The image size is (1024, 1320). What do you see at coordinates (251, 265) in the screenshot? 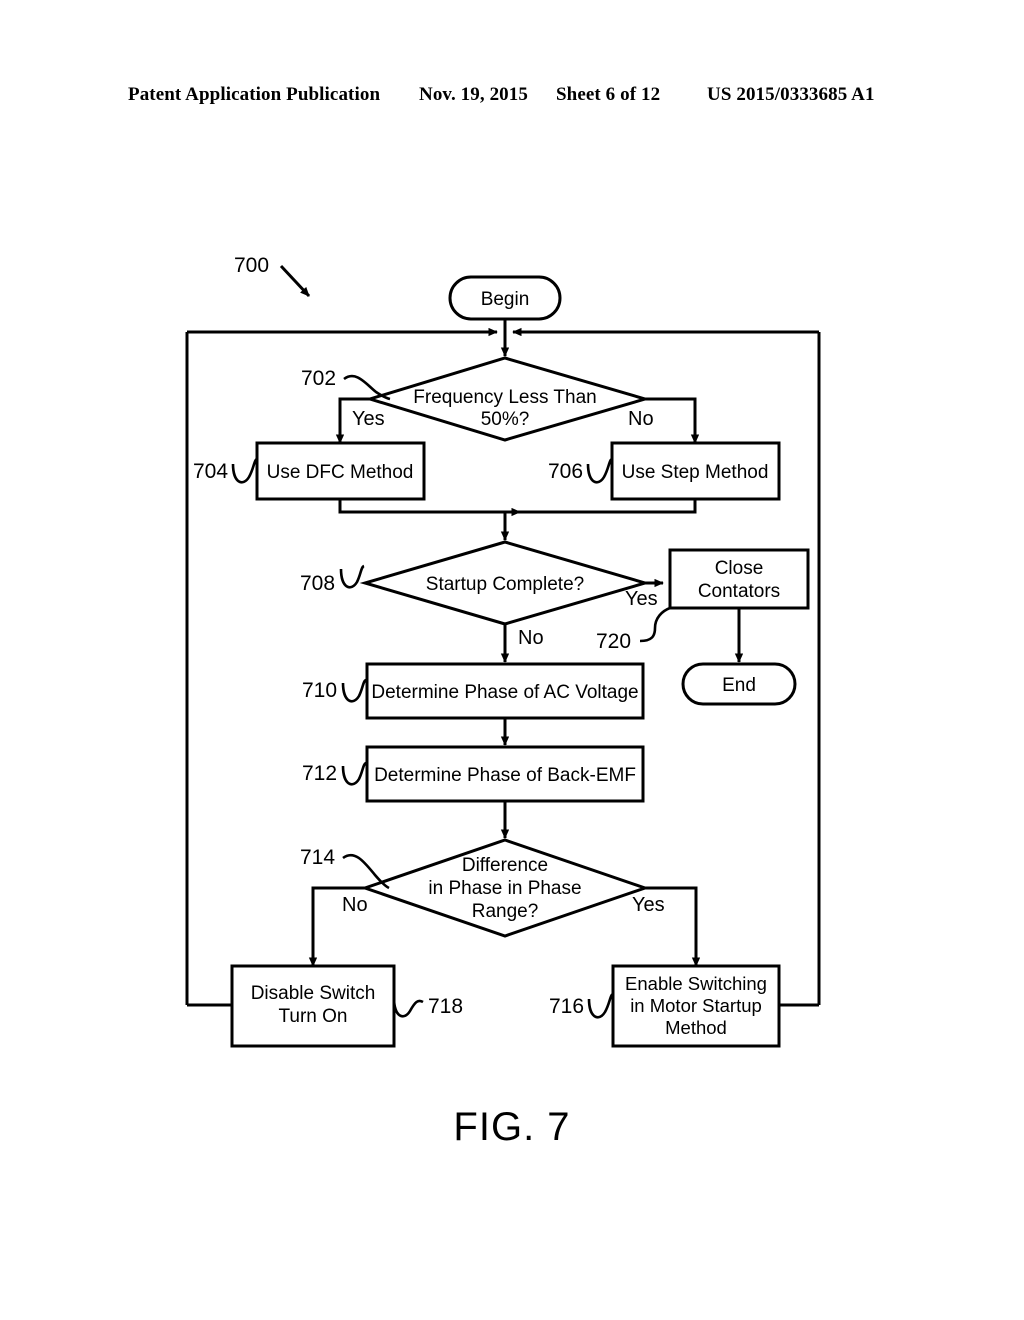
I see `ref-label-700: 700` at bounding box center [251, 265].